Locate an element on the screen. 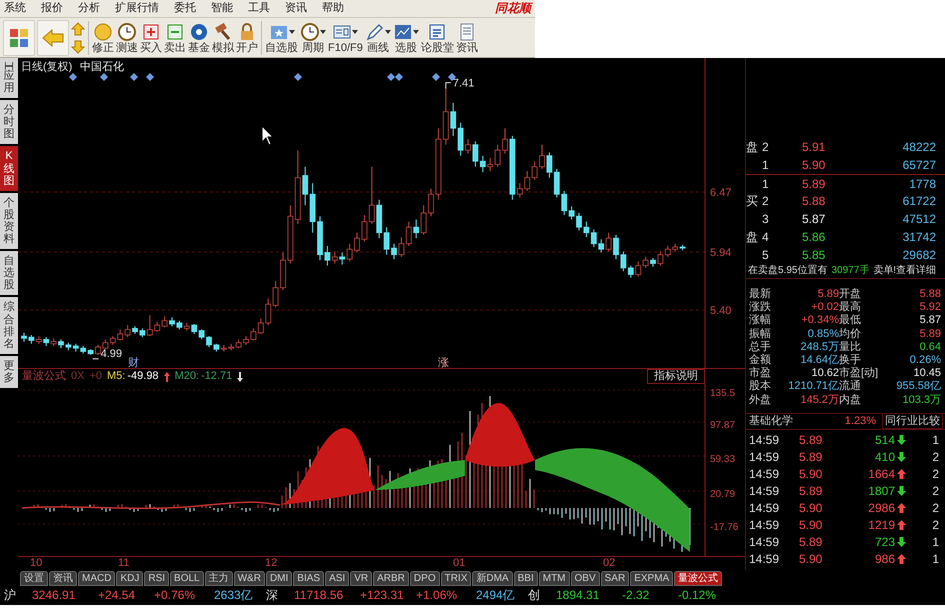  toolbar-button: 论股堂 is located at coordinates (437, 38).